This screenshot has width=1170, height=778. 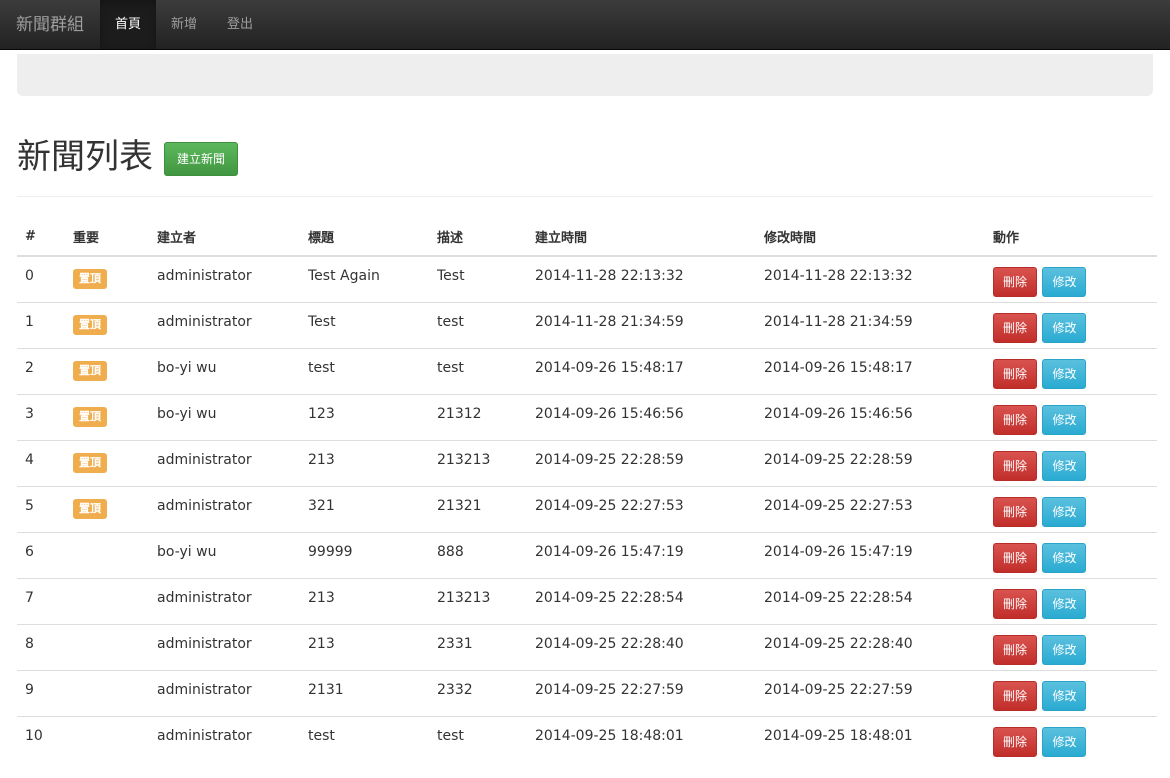 What do you see at coordinates (364, 416) in the screenshot?
I see `row-title: 123` at bounding box center [364, 416].